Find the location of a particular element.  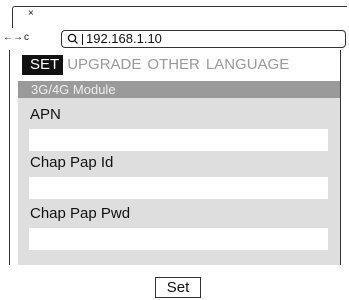

text-cursor is located at coordinates (82, 39).